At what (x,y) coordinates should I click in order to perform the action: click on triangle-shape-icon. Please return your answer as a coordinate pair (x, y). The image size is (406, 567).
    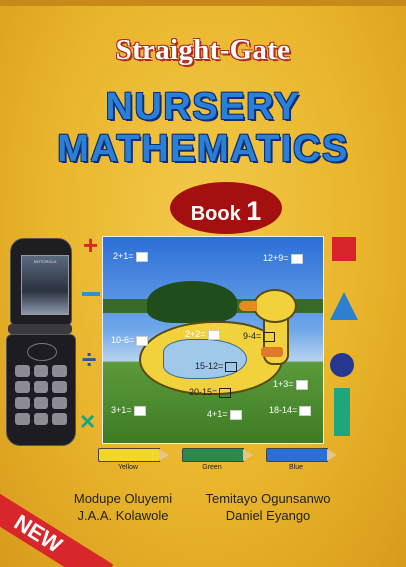
    Looking at the image, I should click on (344, 306).